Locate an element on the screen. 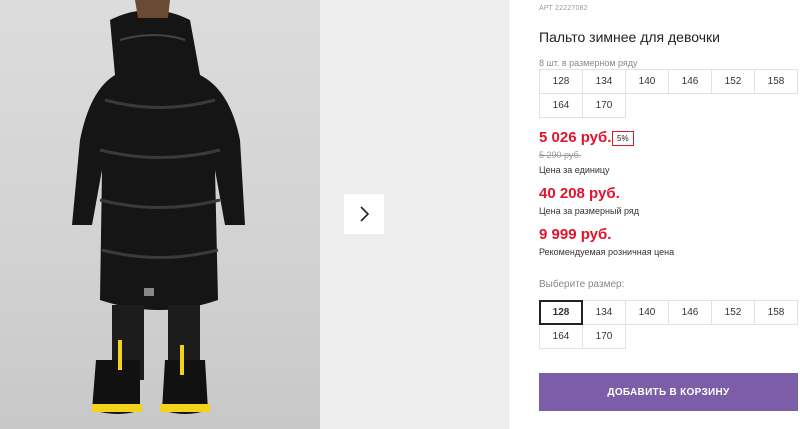  unit-price-label: Цена за единицу is located at coordinates (574, 170).